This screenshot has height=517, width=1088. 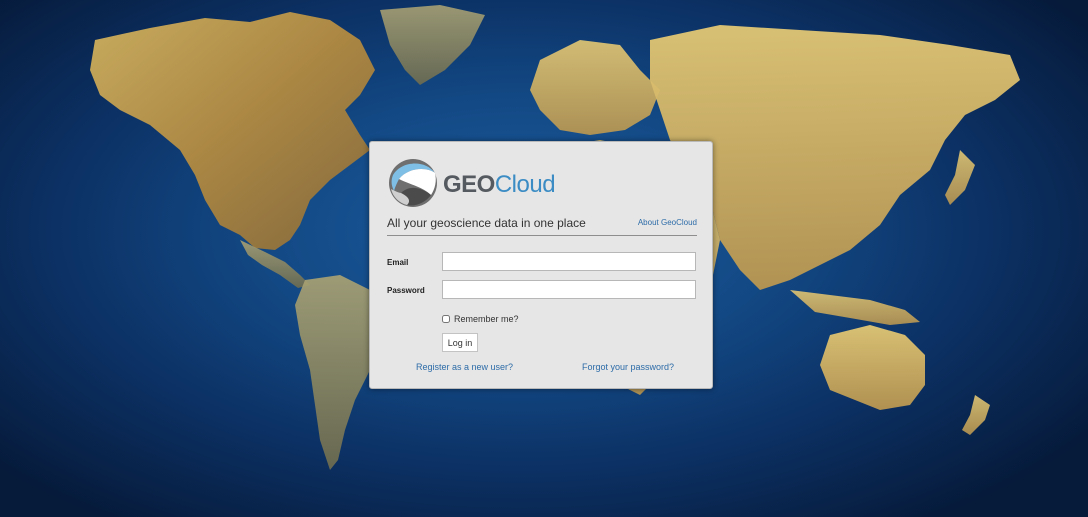 What do you see at coordinates (469, 184) in the screenshot?
I see `logo-geo-text: GEO` at bounding box center [469, 184].